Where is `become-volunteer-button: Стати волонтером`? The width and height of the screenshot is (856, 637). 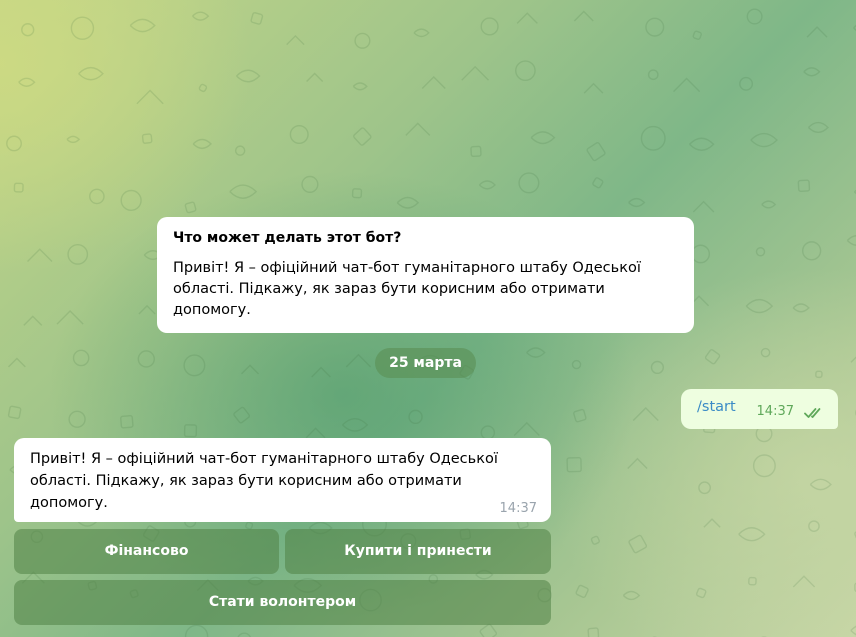
become-volunteer-button: Стати волонтером is located at coordinates (282, 602).